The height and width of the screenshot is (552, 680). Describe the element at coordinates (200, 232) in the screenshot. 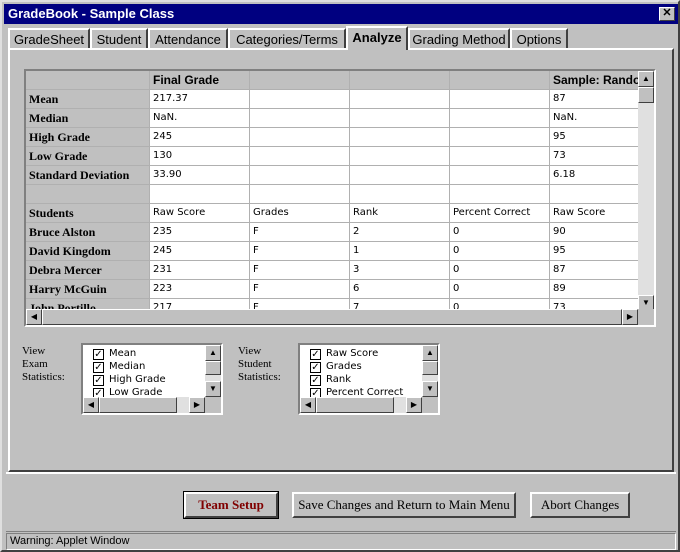

I see `grid-cell: 235` at that location.